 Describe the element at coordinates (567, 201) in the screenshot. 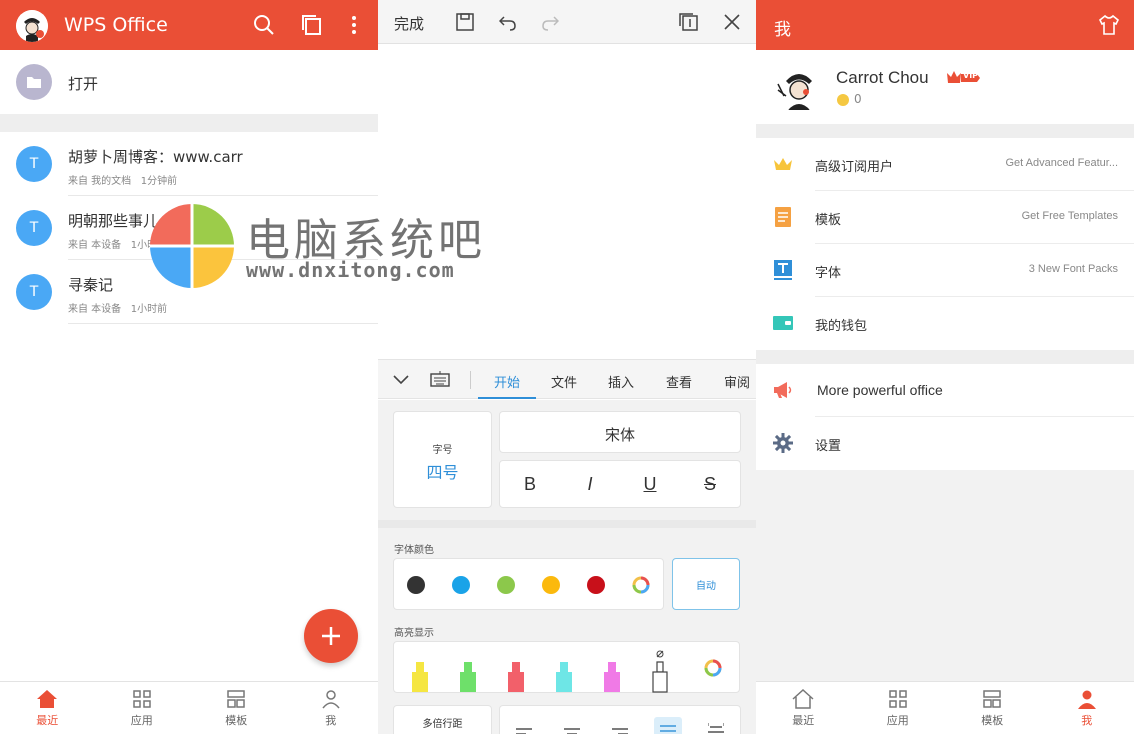

I see `document-canvas` at that location.